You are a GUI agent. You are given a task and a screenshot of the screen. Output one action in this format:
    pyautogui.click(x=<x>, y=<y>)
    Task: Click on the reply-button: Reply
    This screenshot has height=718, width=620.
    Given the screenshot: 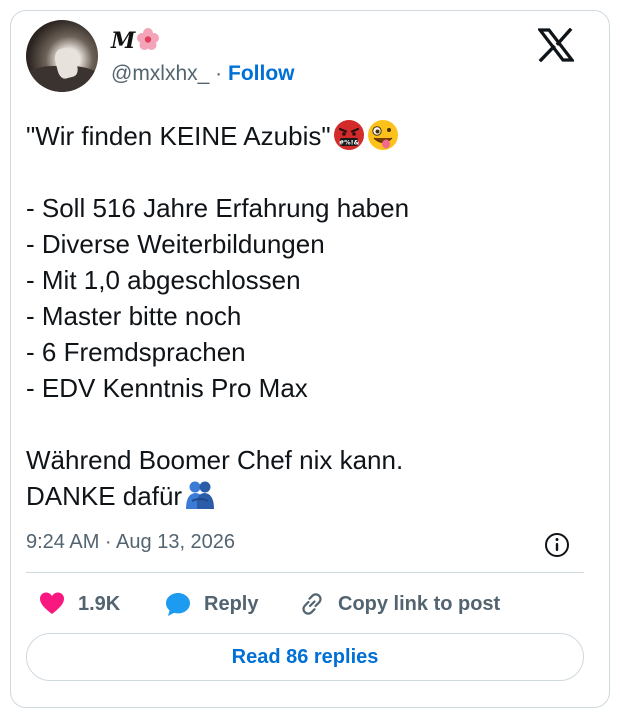 What is the action you would take?
    pyautogui.click(x=211, y=604)
    